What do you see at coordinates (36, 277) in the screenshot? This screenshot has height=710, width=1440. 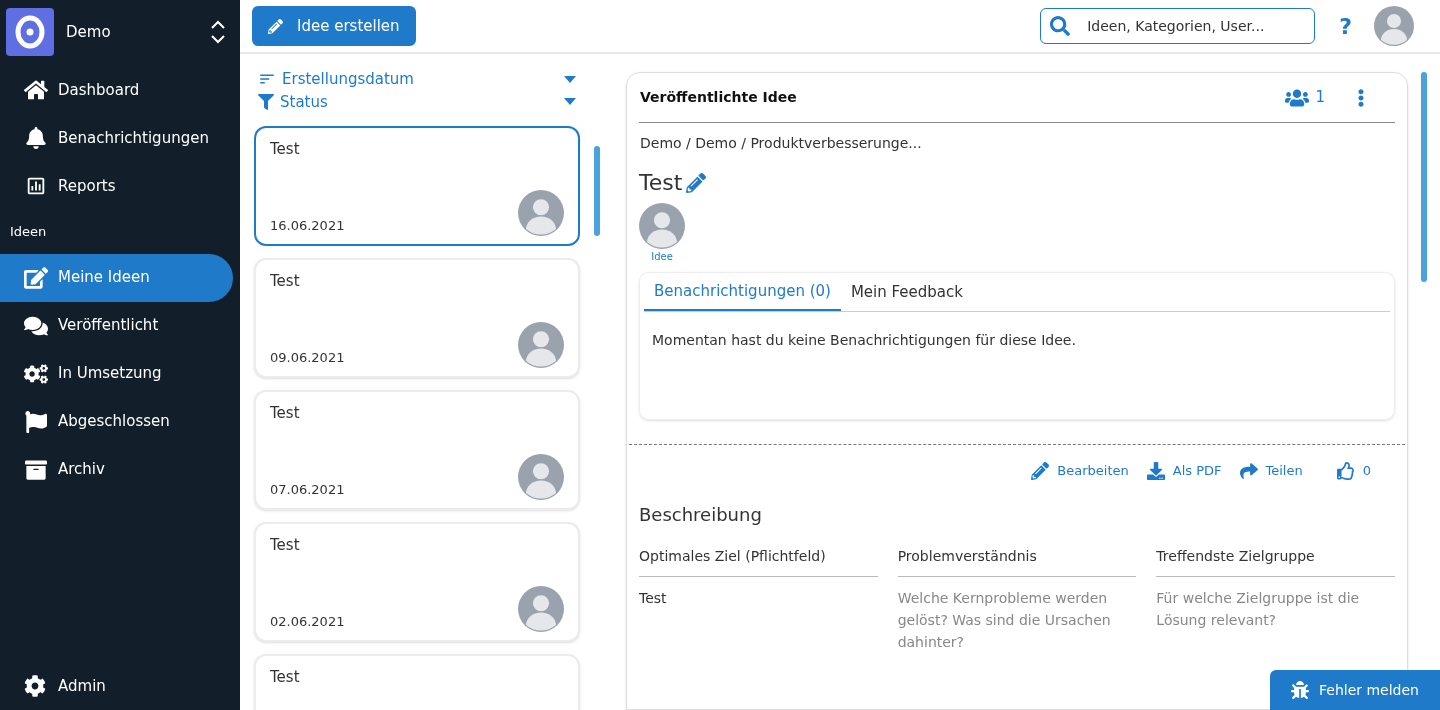 I see `edit-icon` at bounding box center [36, 277].